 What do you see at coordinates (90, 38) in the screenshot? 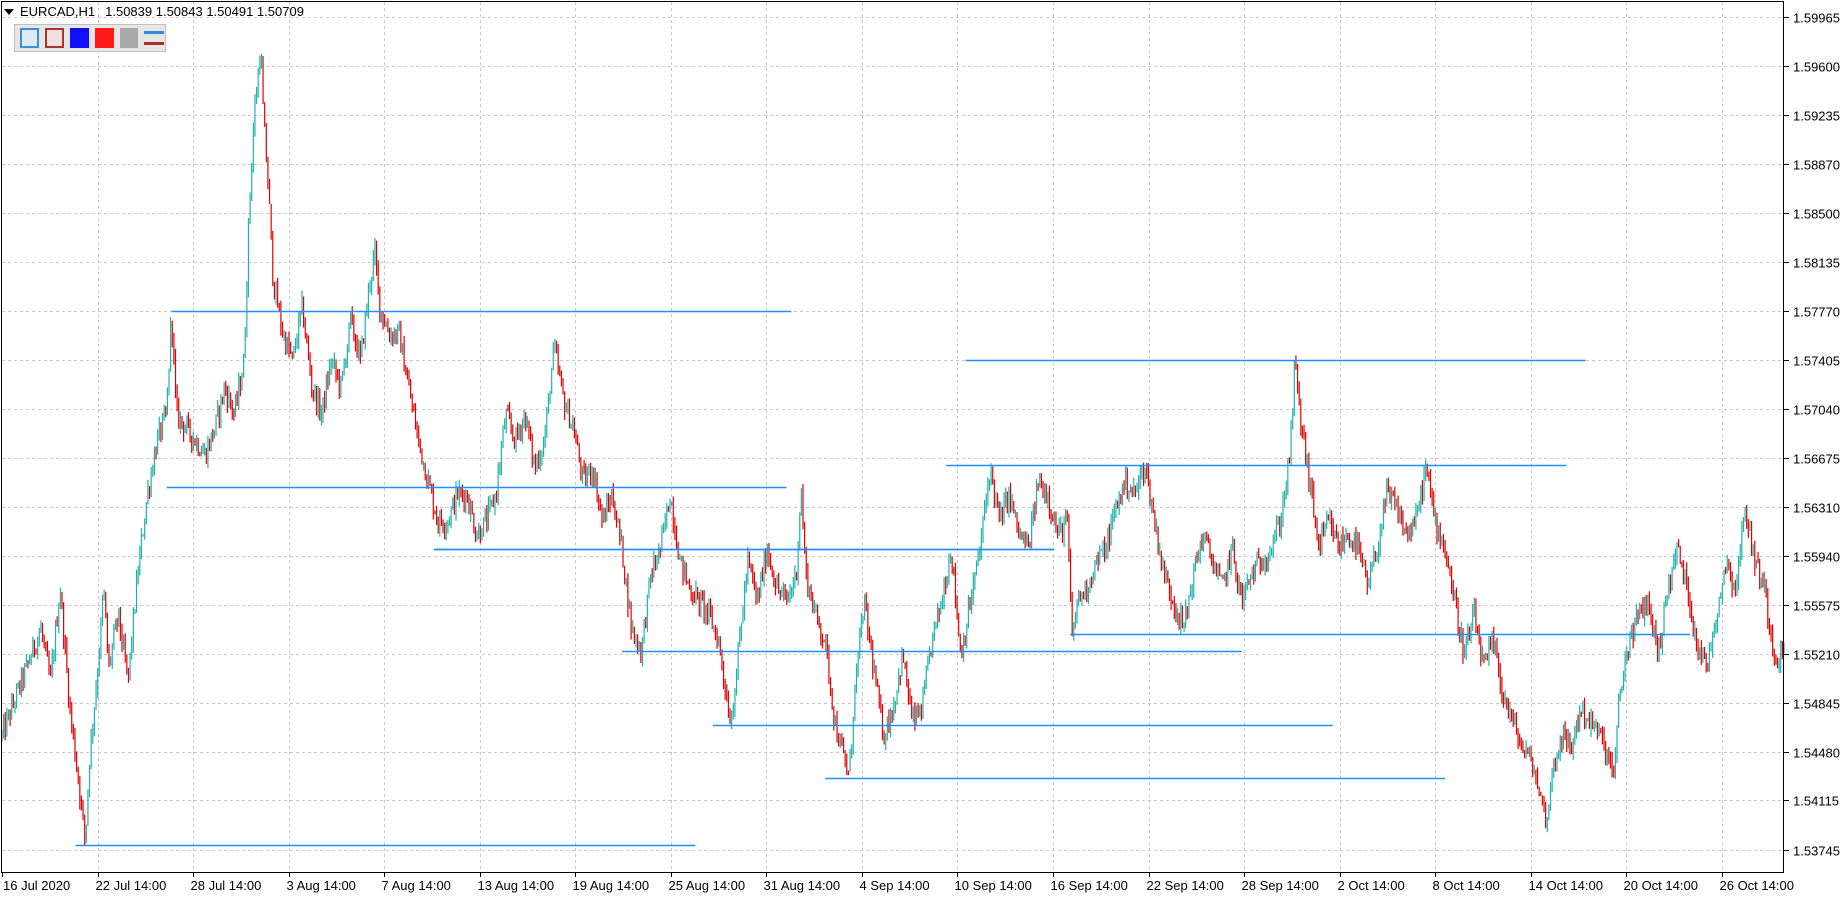
I see `drawing-toolbar` at bounding box center [90, 38].